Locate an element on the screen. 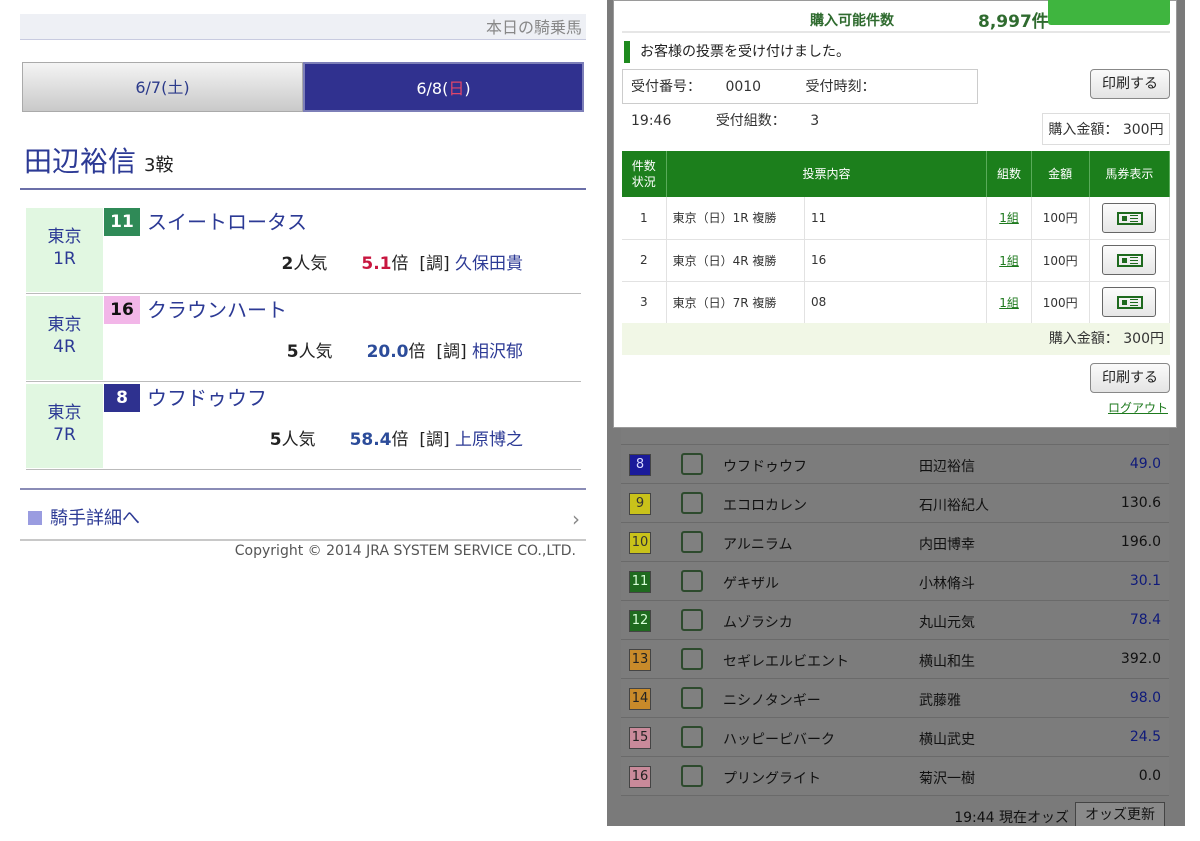 The image size is (1200, 841). jockey-detail-label: 騎手詳細へ is located at coordinates (95, 518).